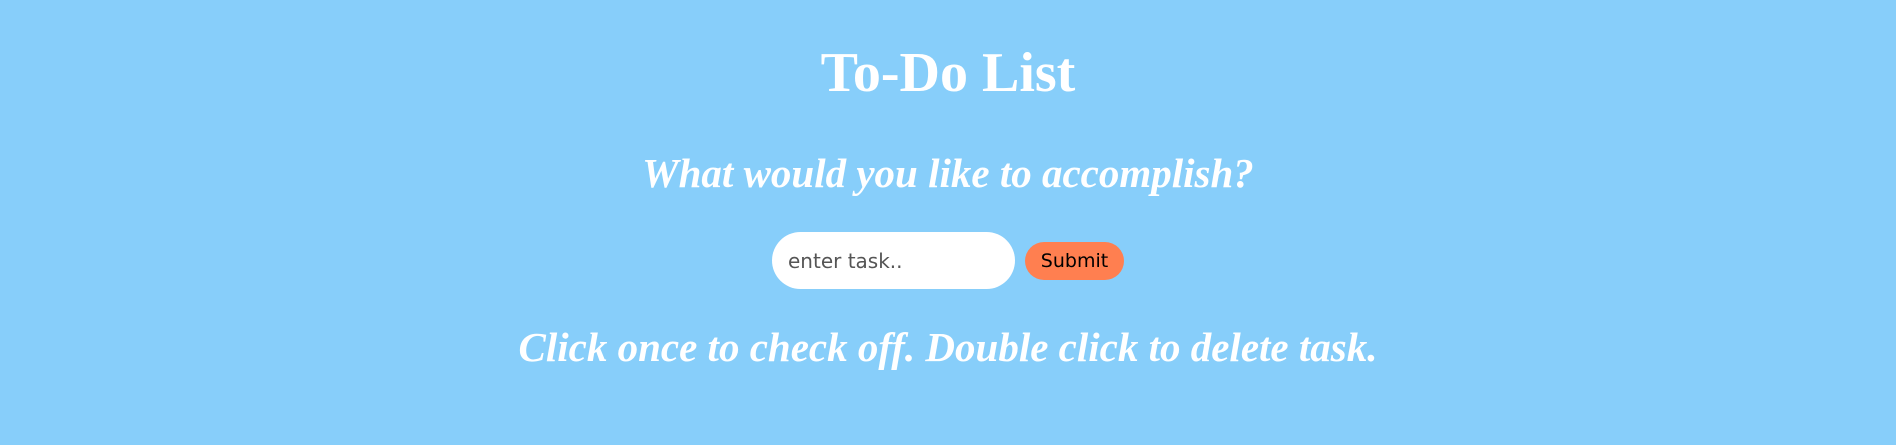  What do you see at coordinates (1074, 260) in the screenshot?
I see `submit-button: Submit` at bounding box center [1074, 260].